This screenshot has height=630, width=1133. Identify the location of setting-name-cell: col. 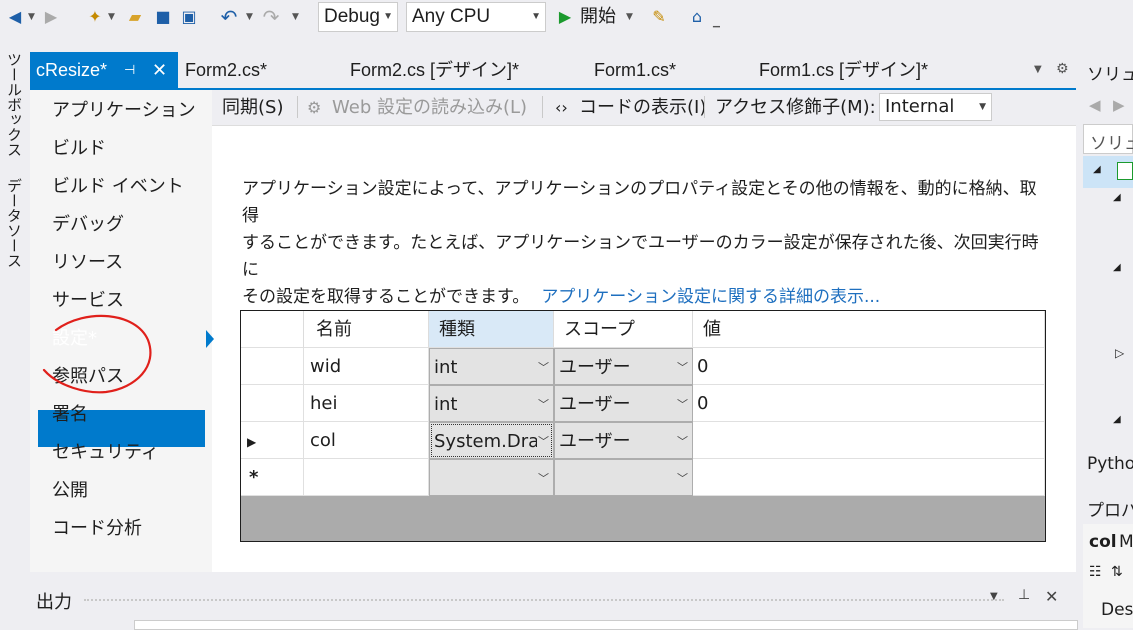
(366, 440).